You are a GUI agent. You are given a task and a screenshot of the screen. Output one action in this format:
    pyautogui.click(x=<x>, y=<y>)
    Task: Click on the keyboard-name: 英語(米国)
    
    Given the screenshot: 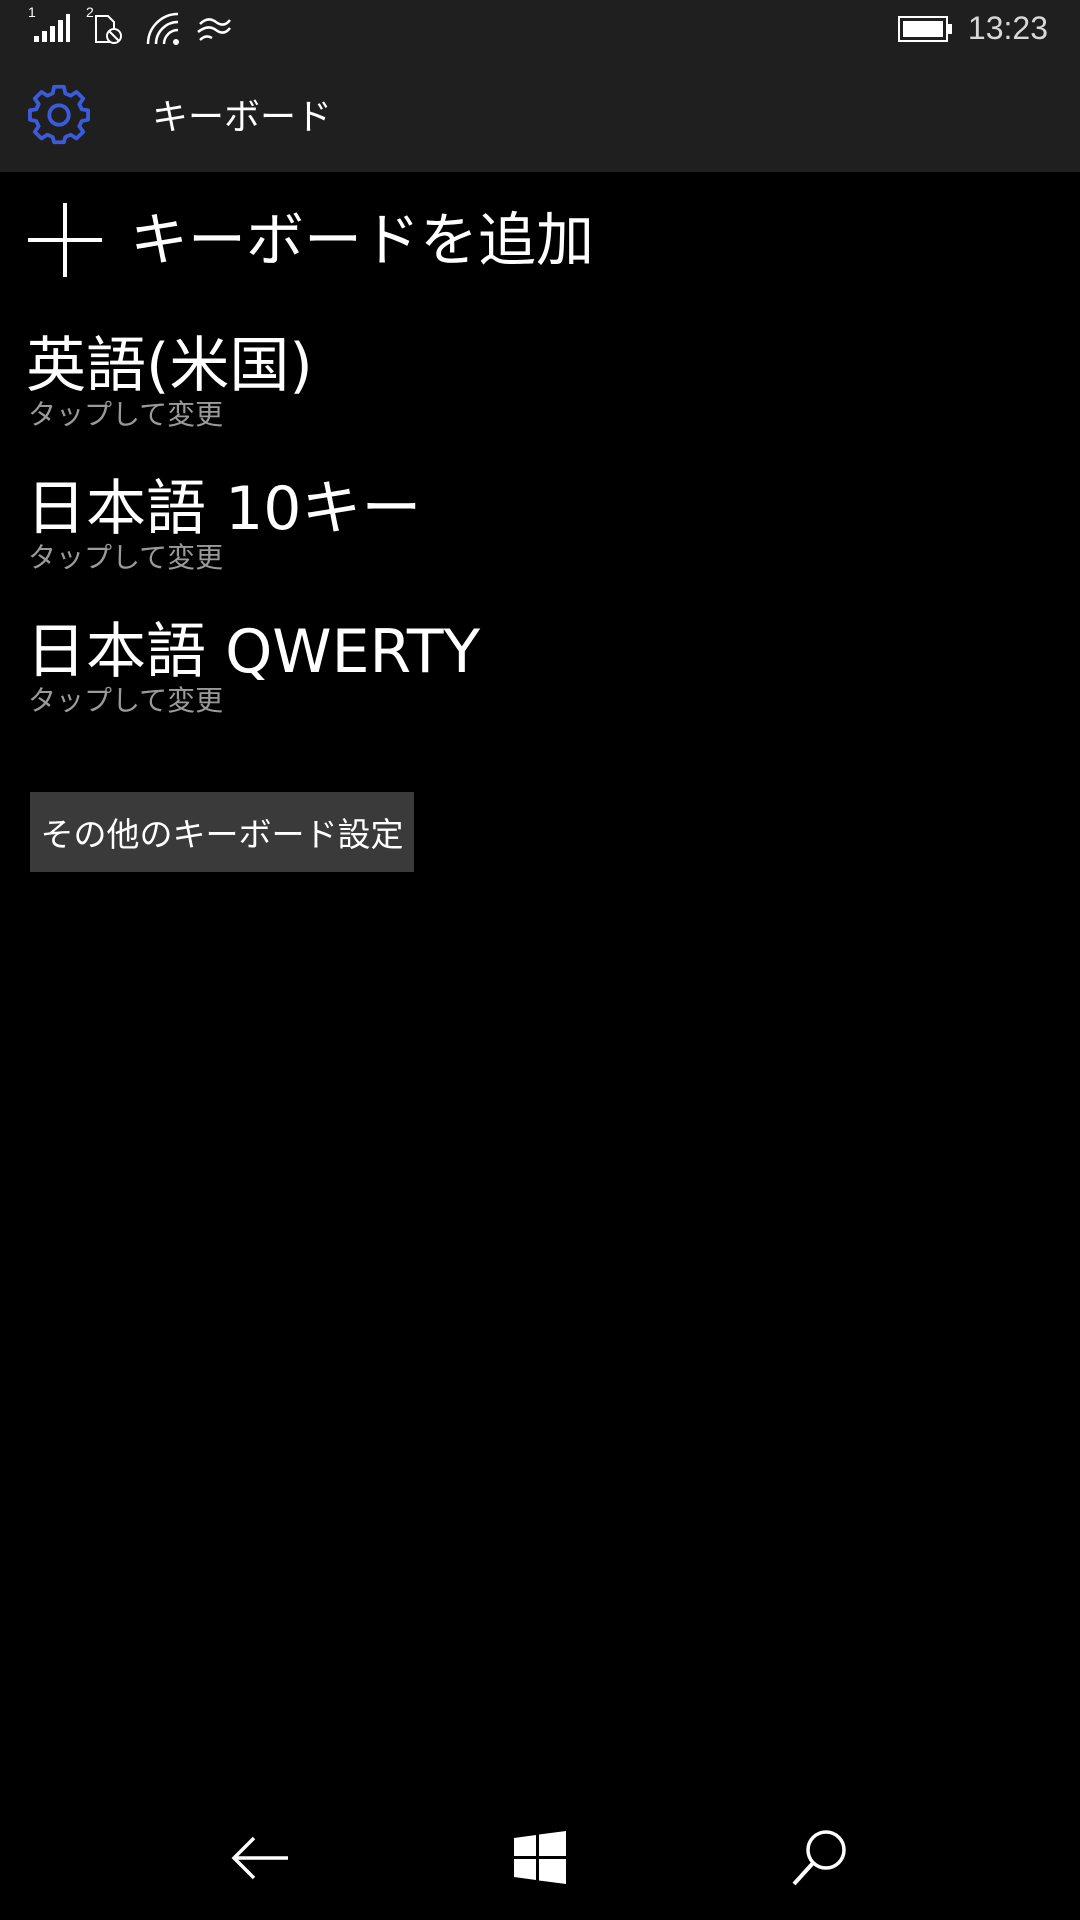 What is the action you would take?
    pyautogui.click(x=169, y=366)
    